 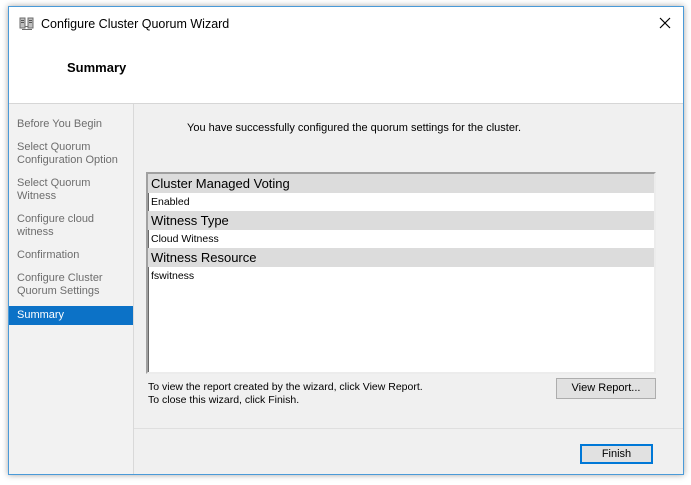 I want to click on window-title: Configure Cluster Quorum Wizard, so click(x=135, y=24).